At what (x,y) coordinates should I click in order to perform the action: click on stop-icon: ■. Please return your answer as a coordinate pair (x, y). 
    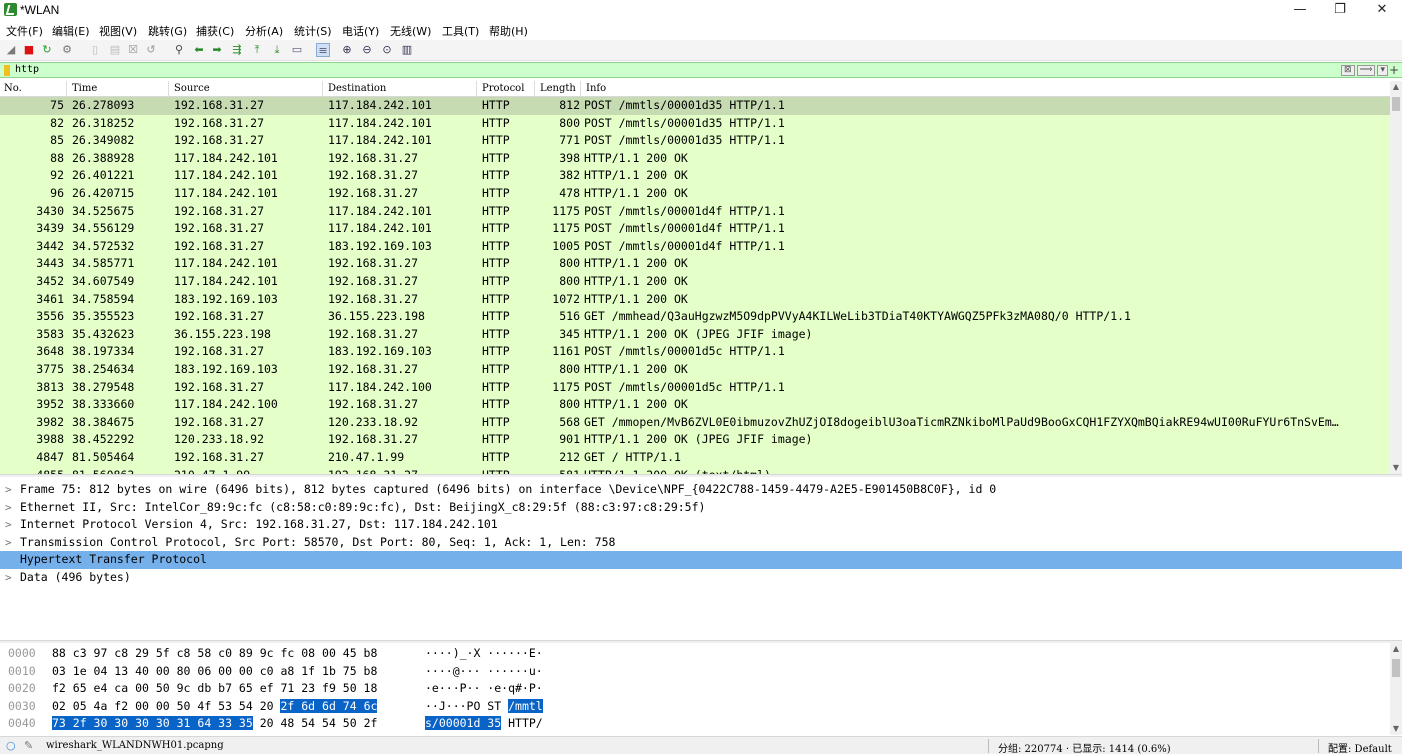
    Looking at the image, I should click on (29, 50).